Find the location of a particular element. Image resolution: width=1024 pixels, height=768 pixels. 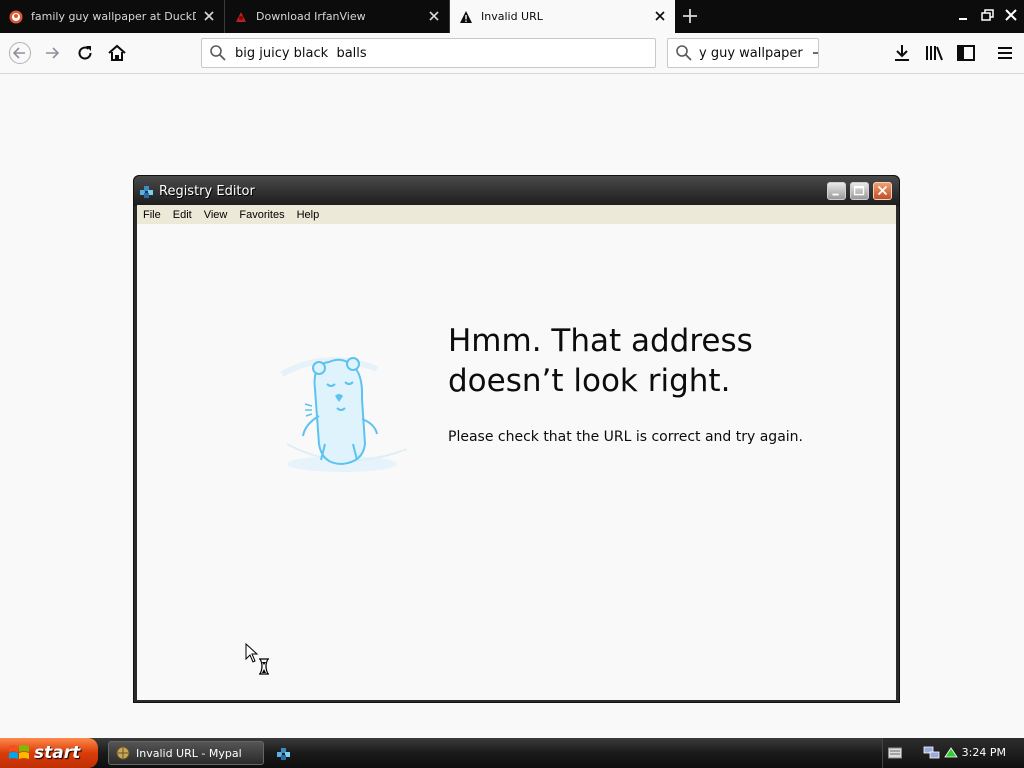

tab-invalid-url: Invalid URL is located at coordinates (562, 16).